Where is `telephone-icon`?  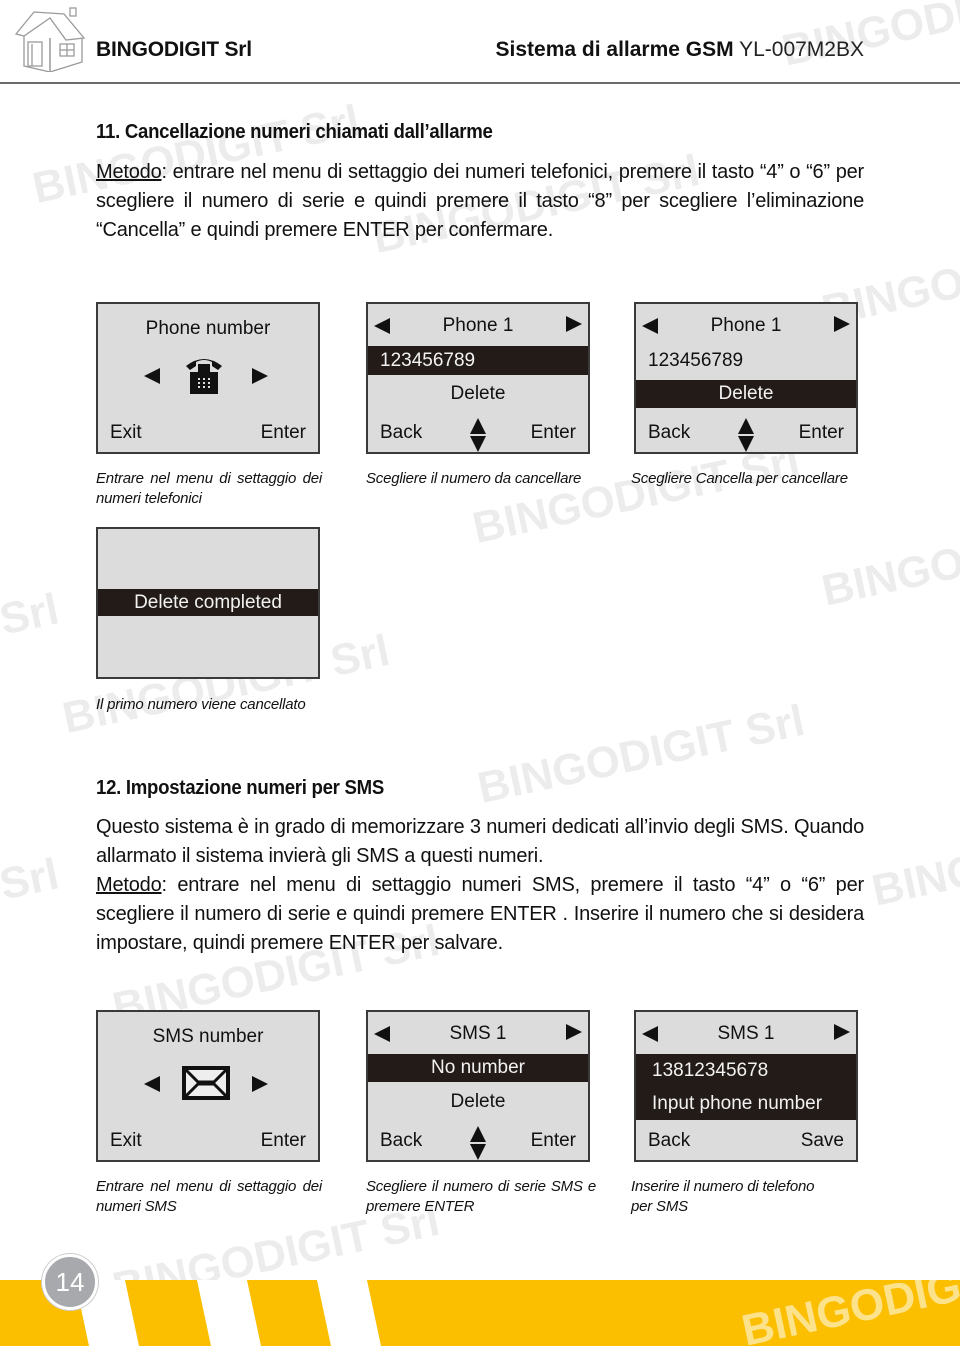
telephone-icon is located at coordinates (204, 376).